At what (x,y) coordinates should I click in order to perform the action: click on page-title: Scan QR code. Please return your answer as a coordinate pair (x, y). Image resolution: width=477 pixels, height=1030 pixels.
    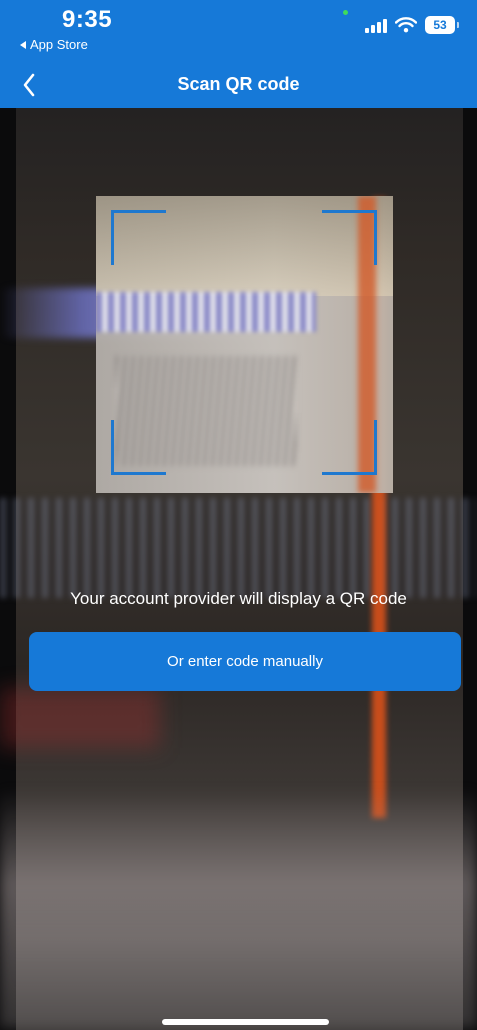
    Looking at the image, I should click on (238, 84).